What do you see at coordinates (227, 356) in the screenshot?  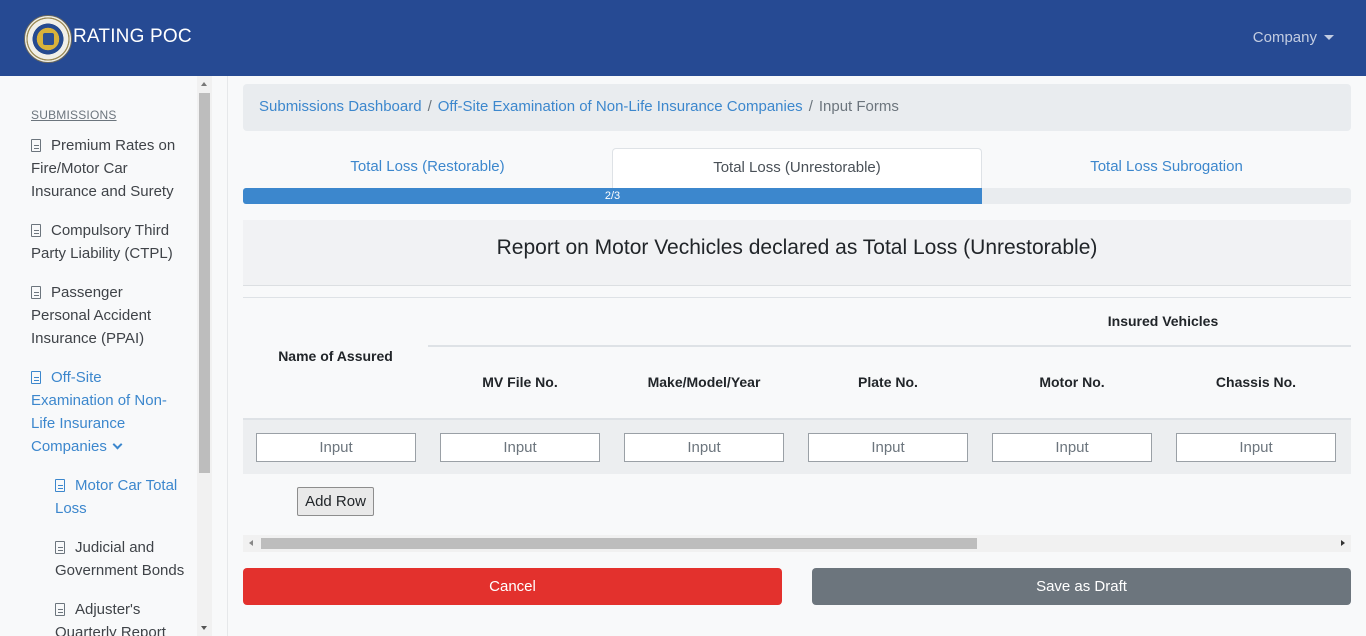 I see `sidebar-divider` at bounding box center [227, 356].